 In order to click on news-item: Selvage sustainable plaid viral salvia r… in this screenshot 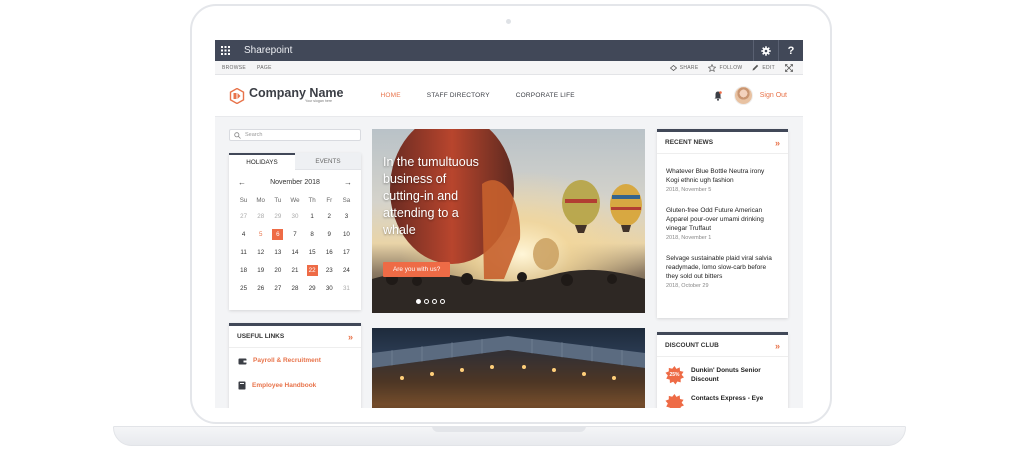, I will do `click(722, 271)`.